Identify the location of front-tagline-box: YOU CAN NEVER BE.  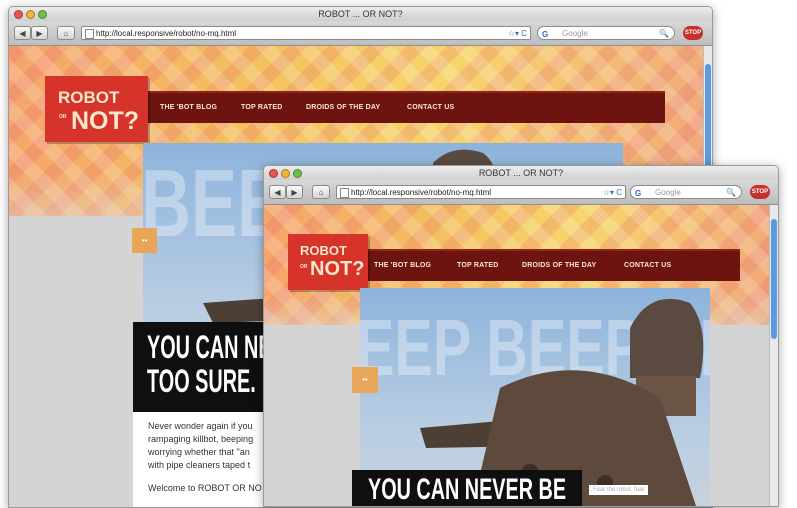
(467, 488).